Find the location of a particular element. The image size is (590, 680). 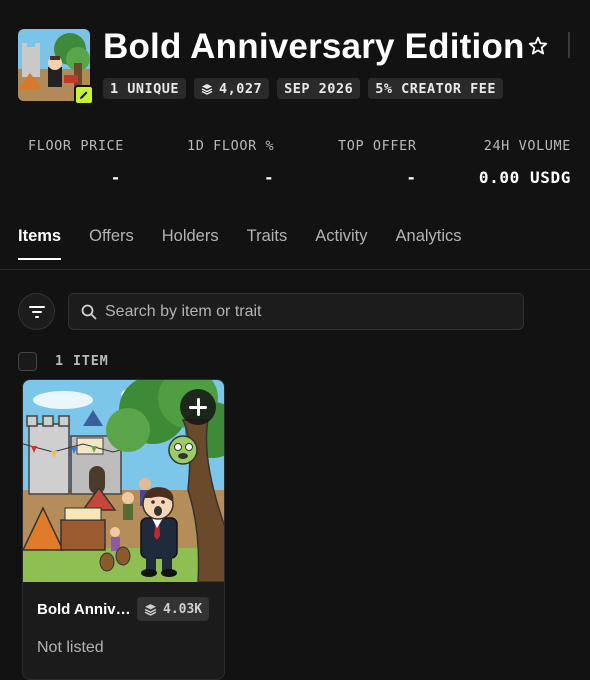

creator-fee-label: 5% CREATOR FEE is located at coordinates (435, 88).